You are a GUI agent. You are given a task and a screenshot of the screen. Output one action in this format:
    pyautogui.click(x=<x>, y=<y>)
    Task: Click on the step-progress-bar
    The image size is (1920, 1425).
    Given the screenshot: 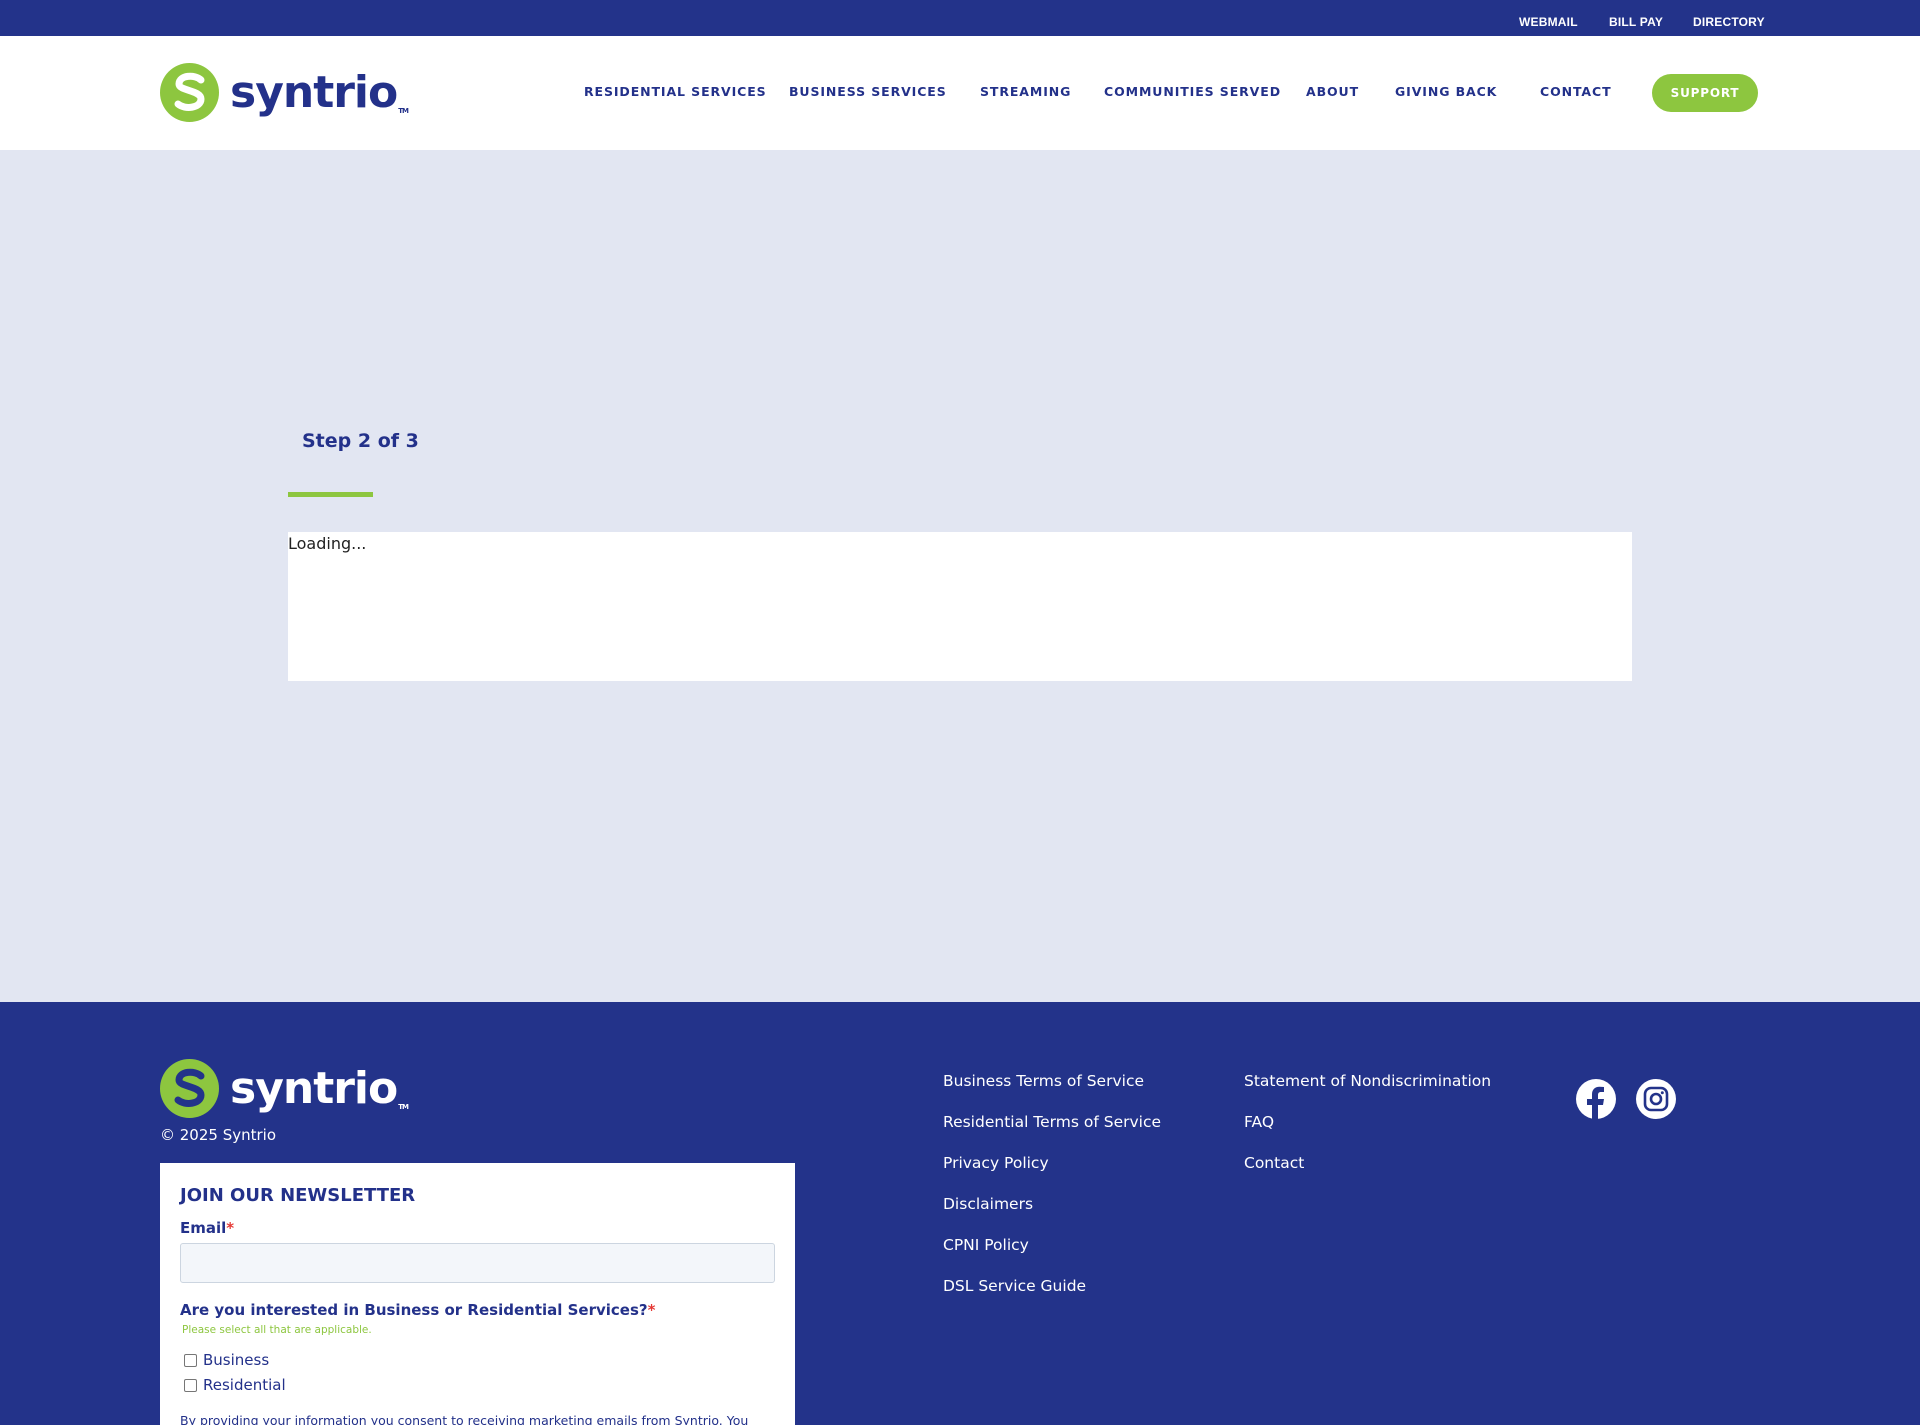 What is the action you would take?
    pyautogui.click(x=330, y=494)
    